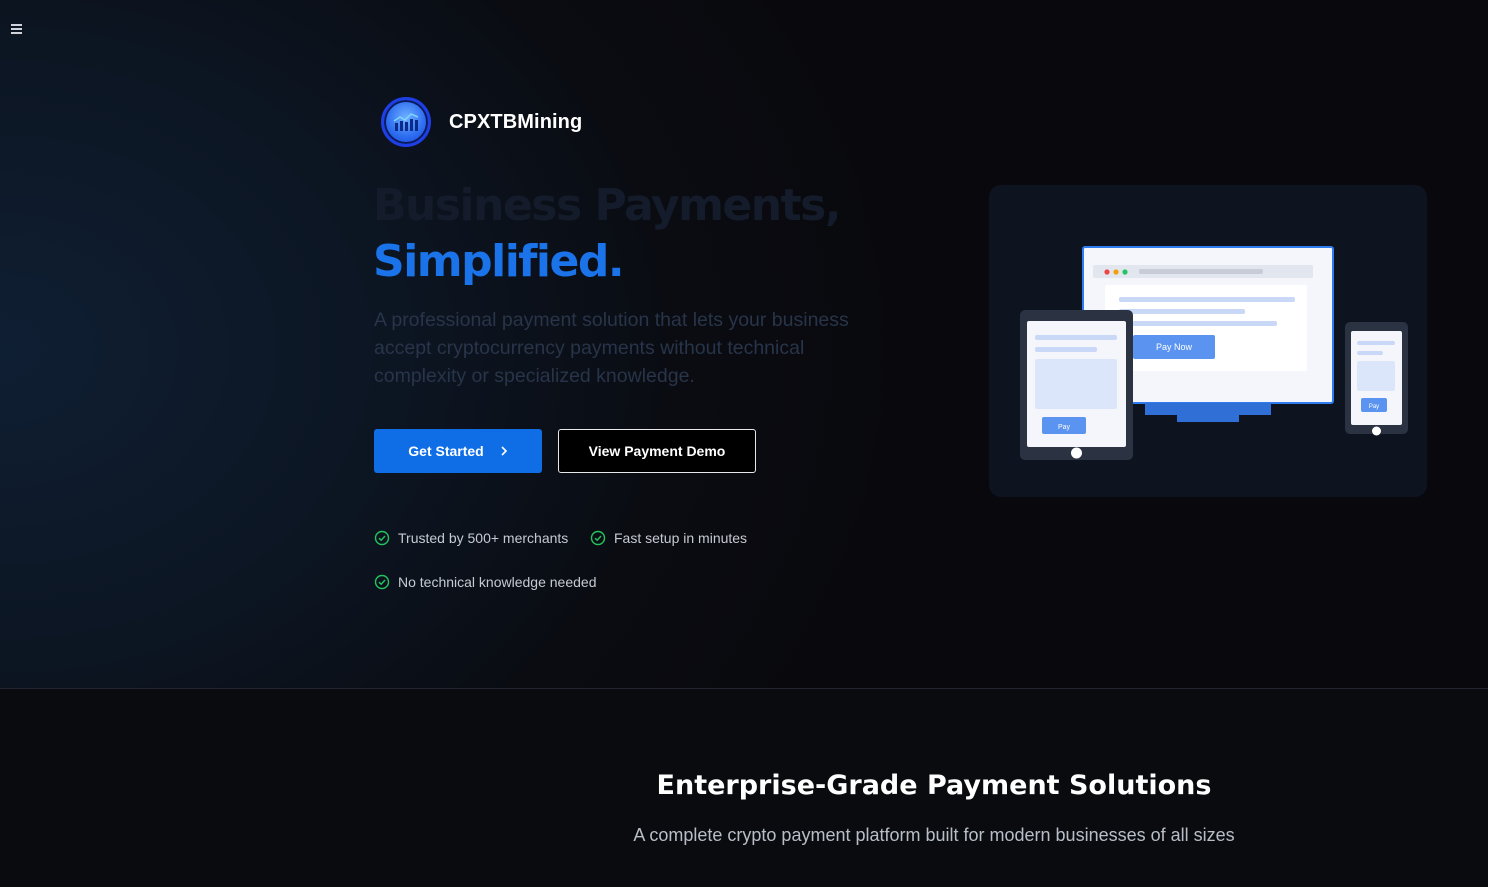 The image size is (1488, 887). Describe the element at coordinates (1064, 427) in the screenshot. I see `tablet-pay-button-label: Pay` at that location.